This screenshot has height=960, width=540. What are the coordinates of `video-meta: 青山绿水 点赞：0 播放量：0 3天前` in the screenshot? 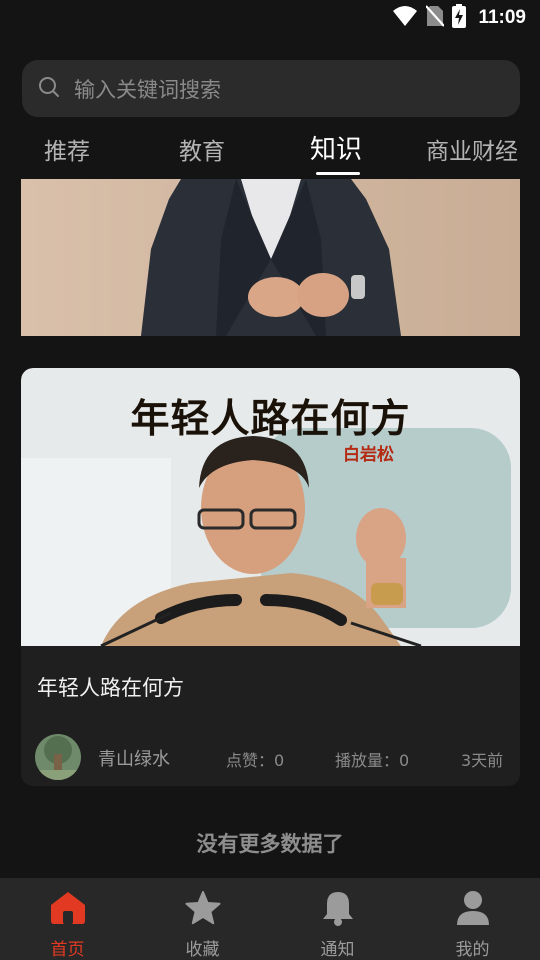 It's located at (270, 757).